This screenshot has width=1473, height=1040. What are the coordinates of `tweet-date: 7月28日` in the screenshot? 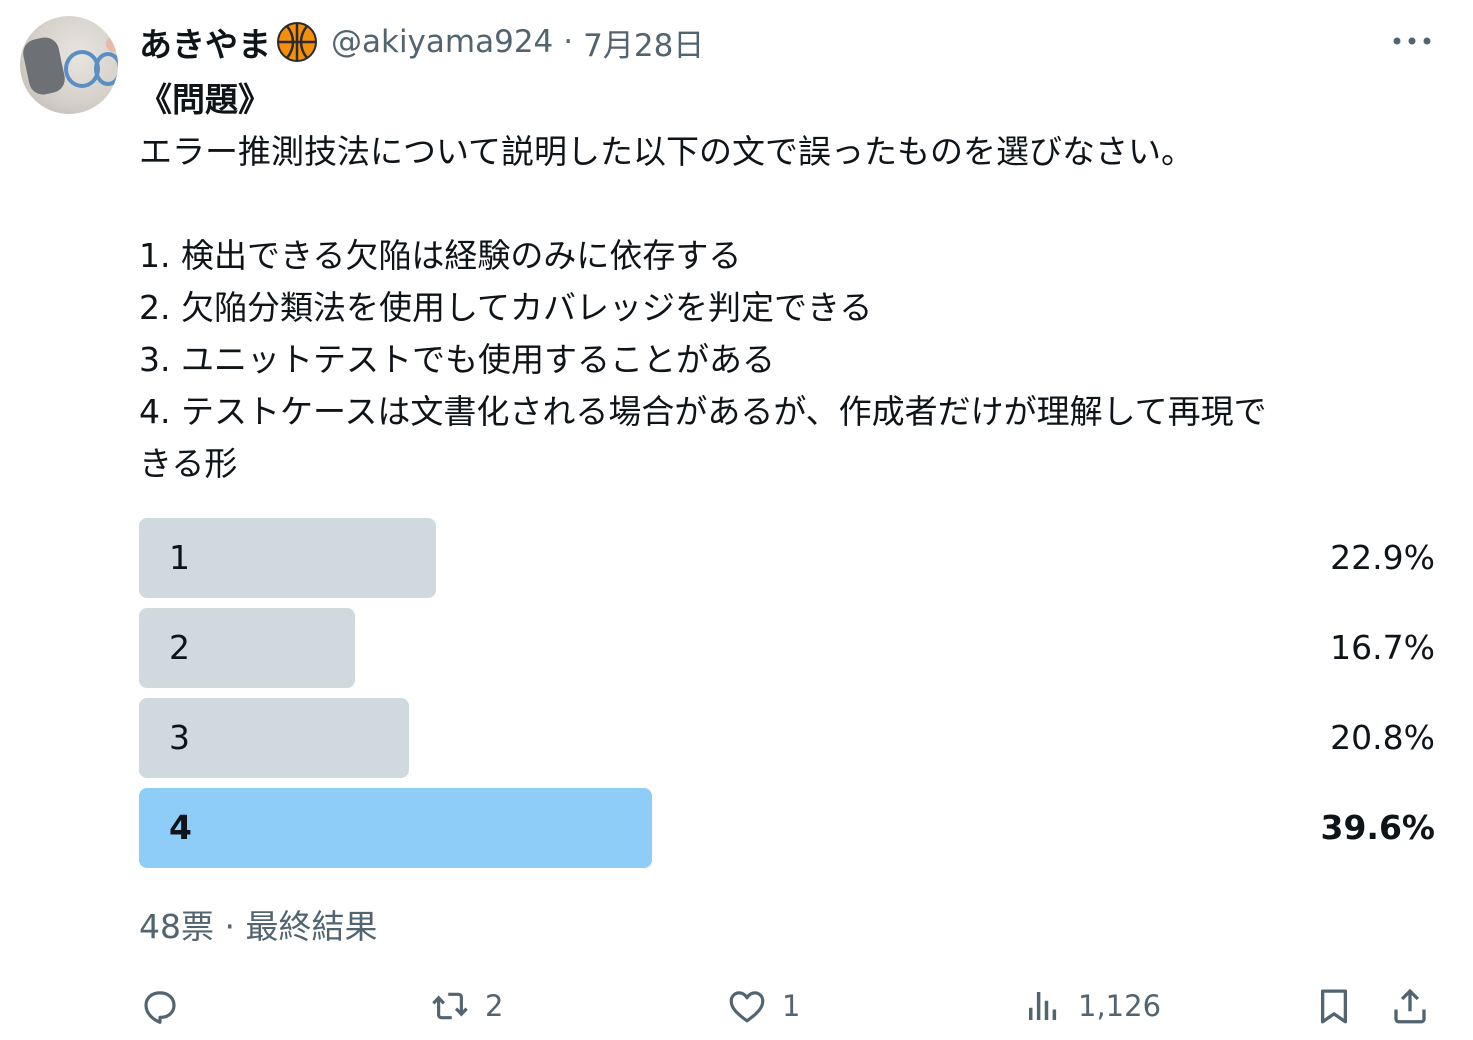 It's located at (643, 42).